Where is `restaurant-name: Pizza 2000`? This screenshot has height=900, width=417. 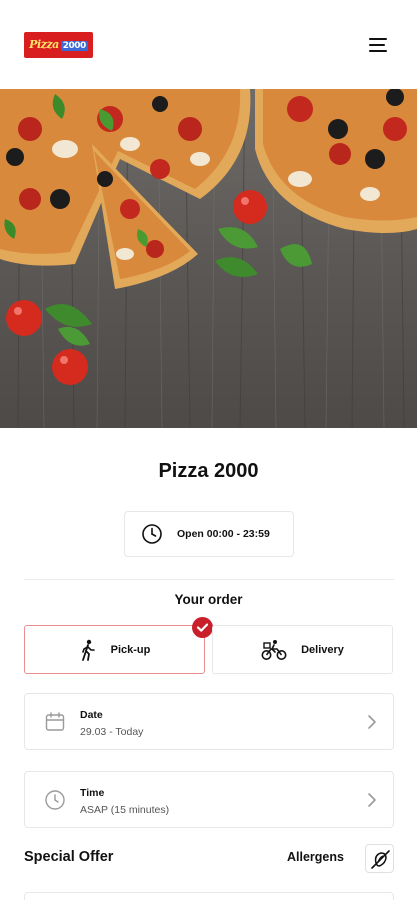
restaurant-name: Pizza 2000 is located at coordinates (208, 471).